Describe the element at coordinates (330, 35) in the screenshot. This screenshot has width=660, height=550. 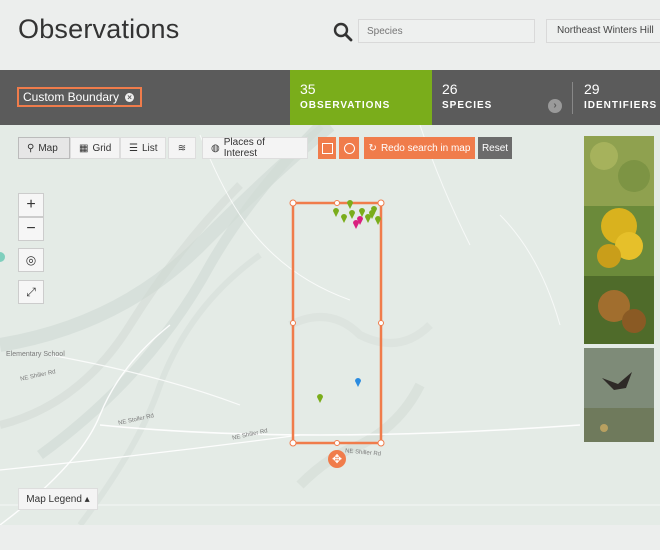
I see `page-header: Observations Northeast Winters Hill` at that location.